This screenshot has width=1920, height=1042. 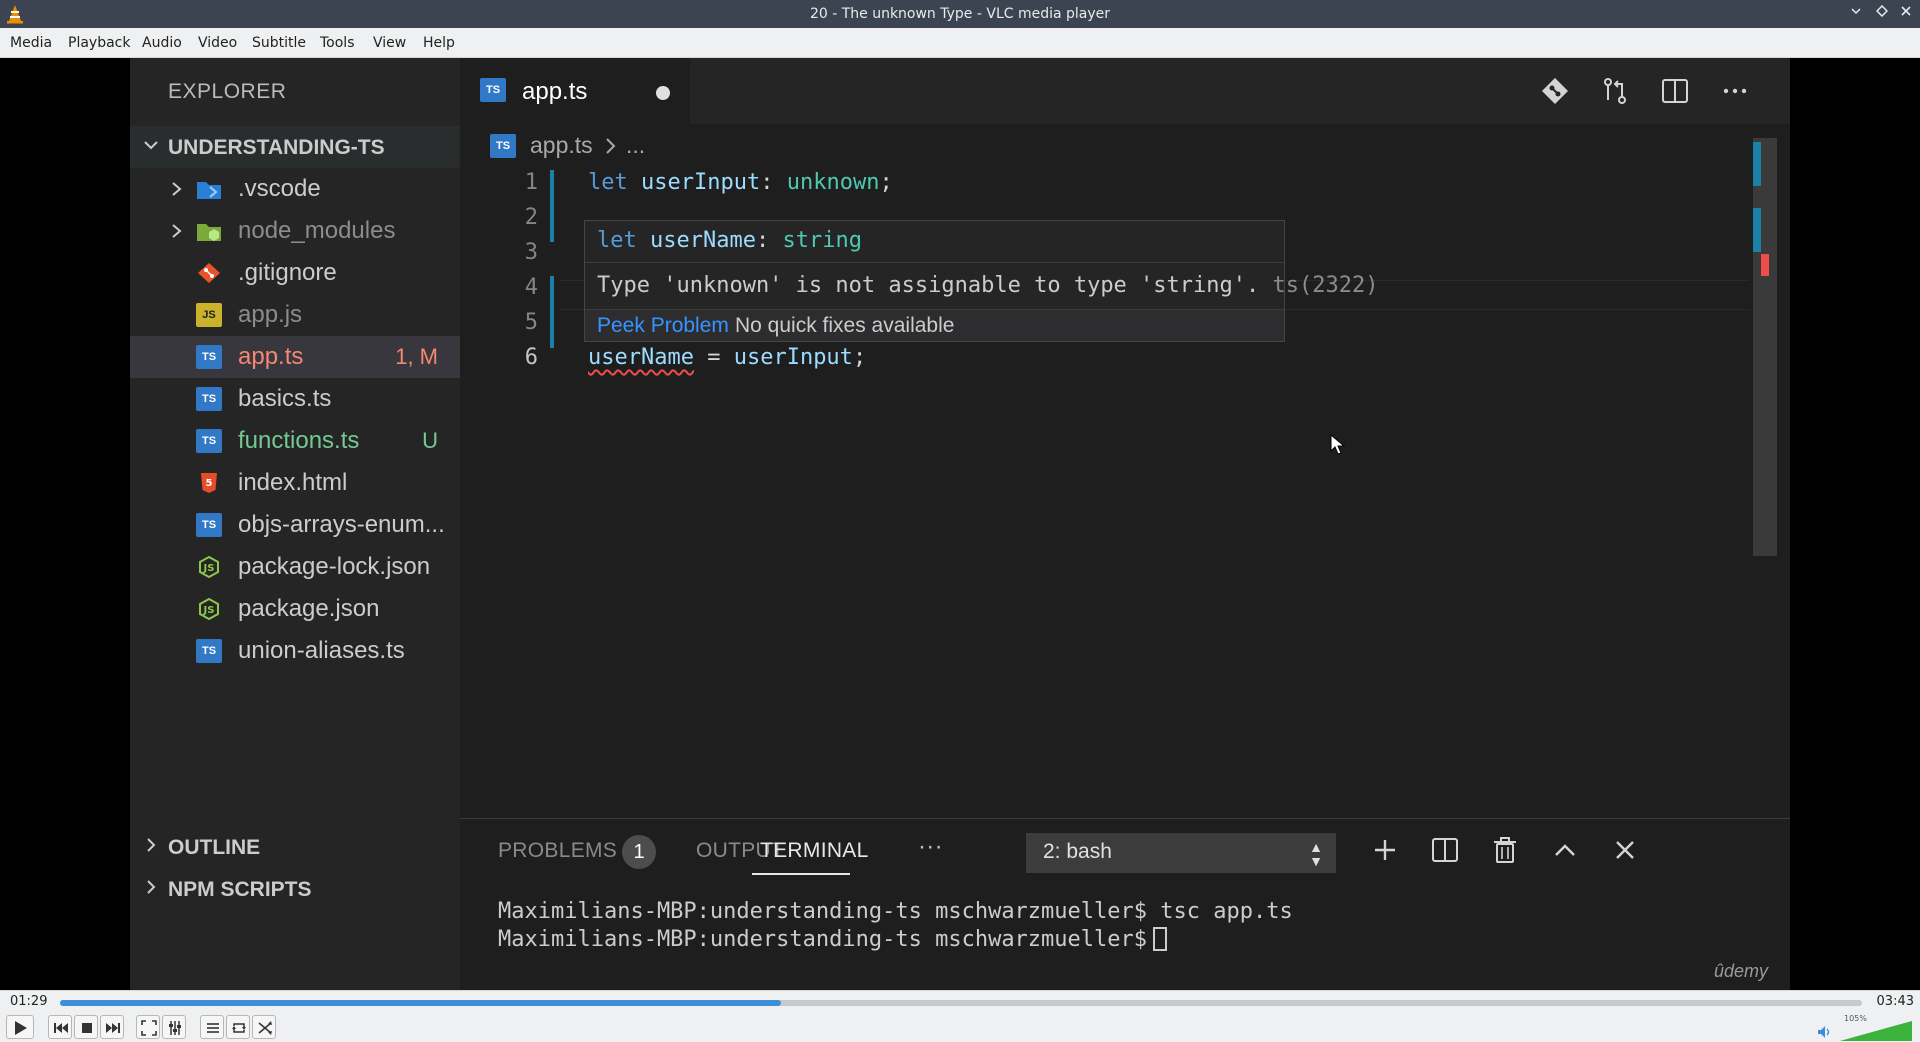 I want to click on extended-settings-button, so click(x=174, y=1027).